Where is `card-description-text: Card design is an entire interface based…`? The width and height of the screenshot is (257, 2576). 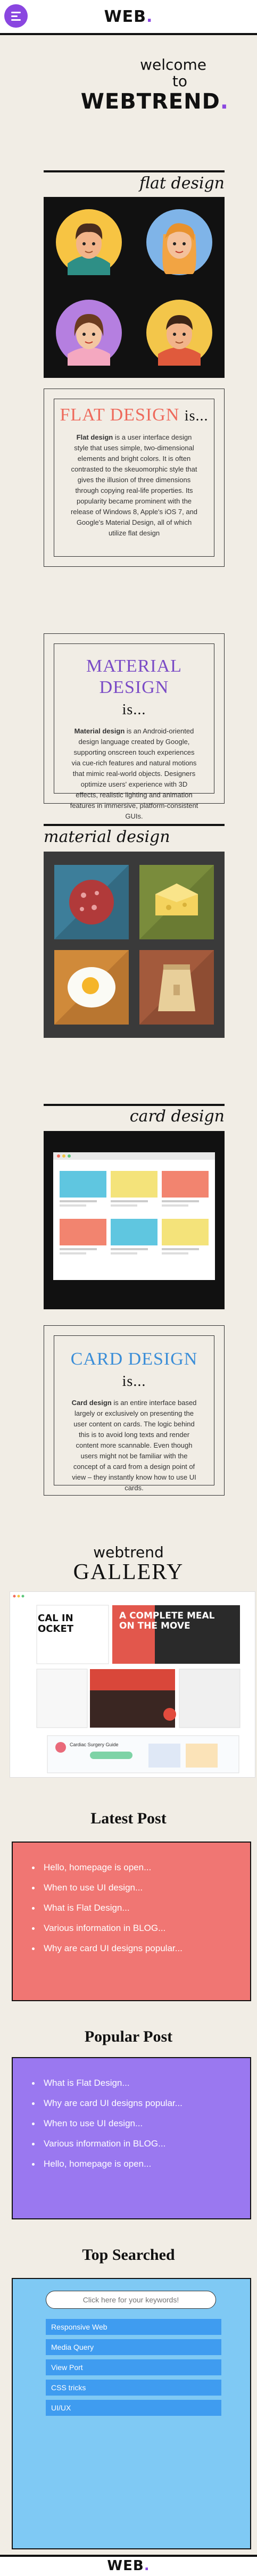
card-description-text: Card design is an entire interface based… is located at coordinates (134, 1445).